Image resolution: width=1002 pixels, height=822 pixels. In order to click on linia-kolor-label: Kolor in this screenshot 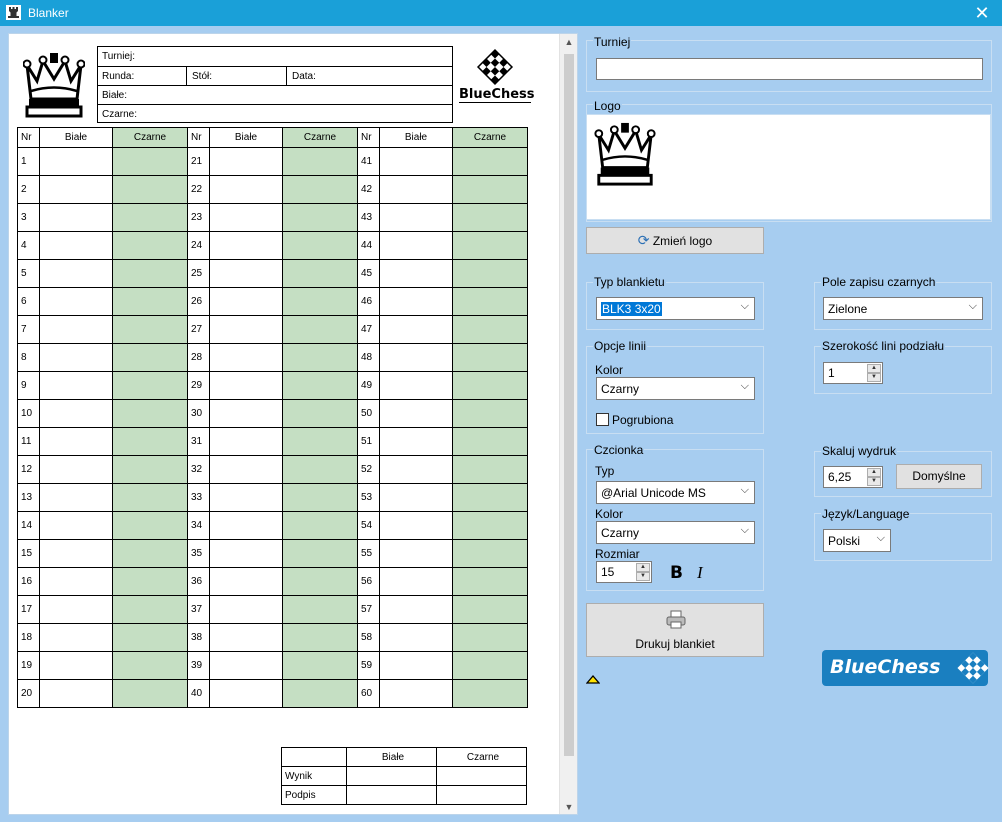, I will do `click(609, 370)`.